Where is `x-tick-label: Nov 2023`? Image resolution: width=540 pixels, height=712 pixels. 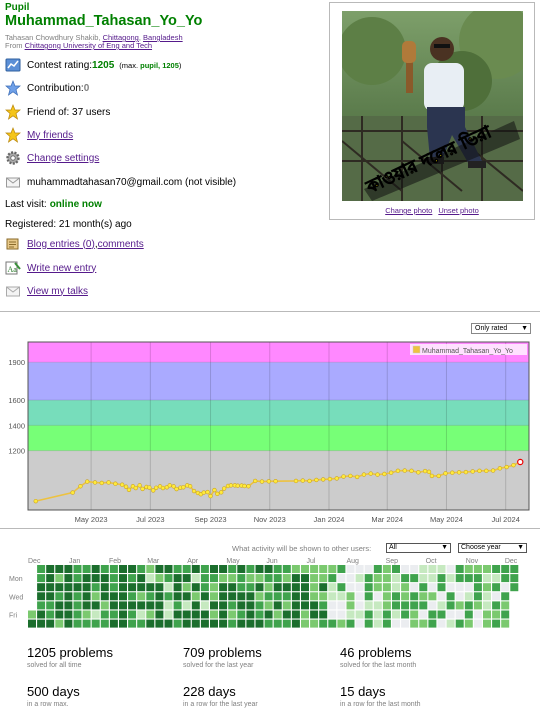
x-tick-label: Nov 2023 is located at coordinates (270, 519).